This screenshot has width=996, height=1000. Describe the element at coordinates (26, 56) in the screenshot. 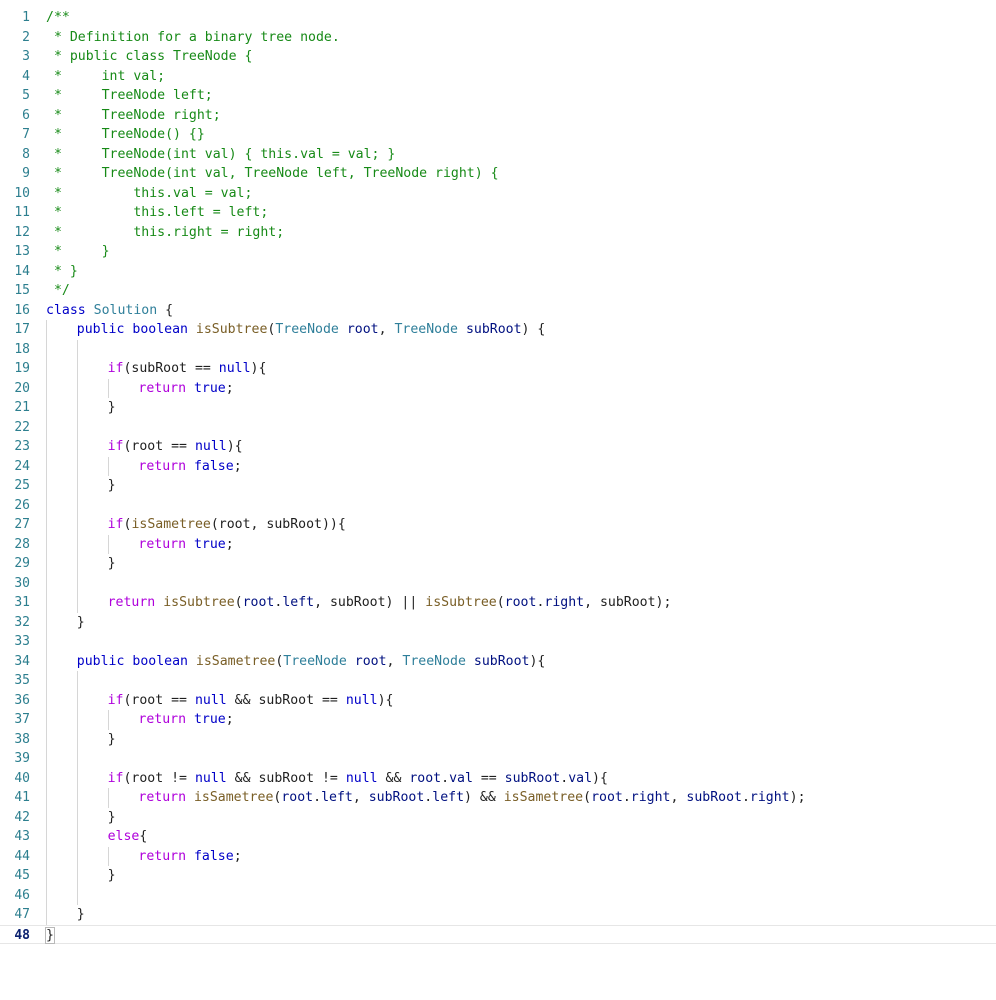

I see `line-number: 3` at that location.